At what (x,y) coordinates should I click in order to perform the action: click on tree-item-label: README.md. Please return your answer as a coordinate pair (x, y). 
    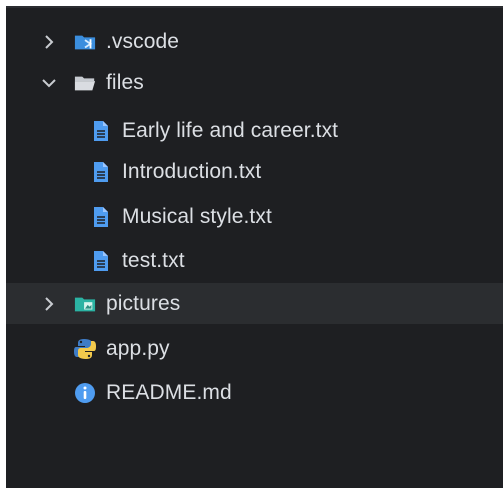
    Looking at the image, I should click on (169, 392).